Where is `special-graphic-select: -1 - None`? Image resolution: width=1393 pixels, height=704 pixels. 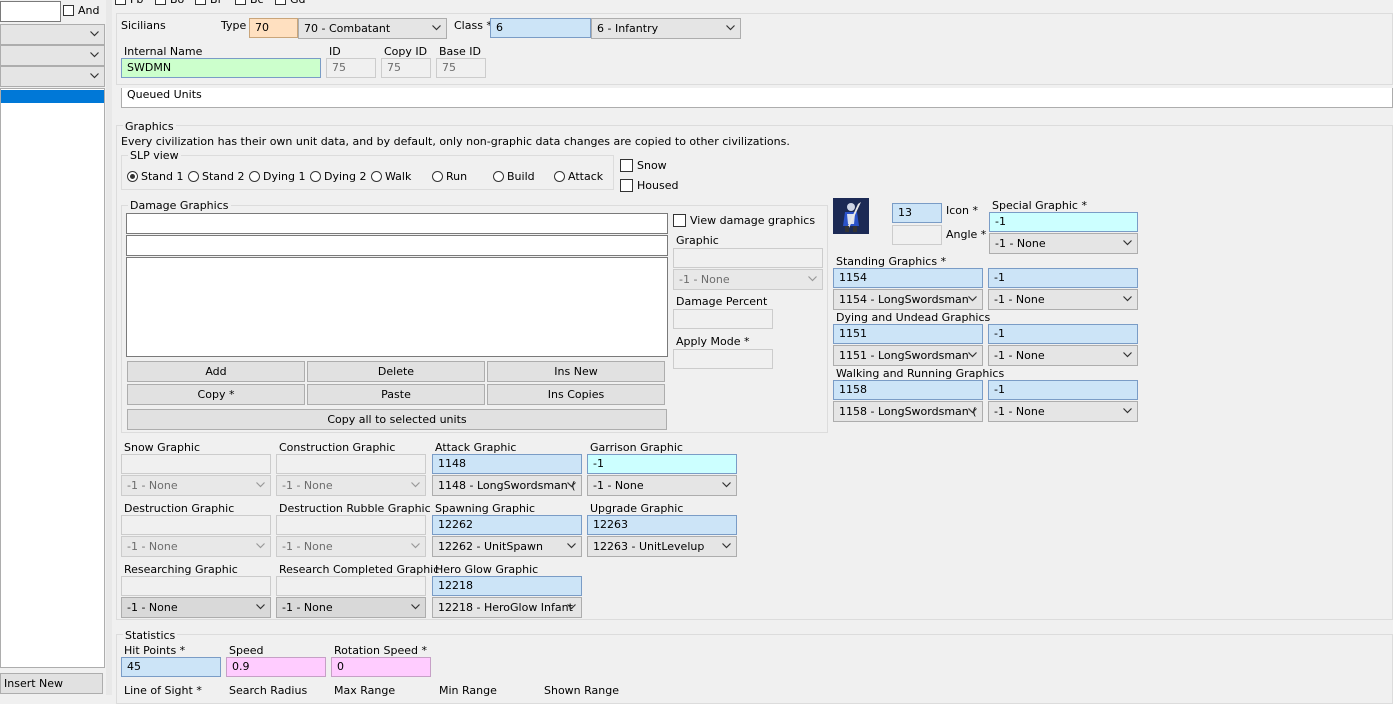
special-graphic-select: -1 - None is located at coordinates (1063, 243).